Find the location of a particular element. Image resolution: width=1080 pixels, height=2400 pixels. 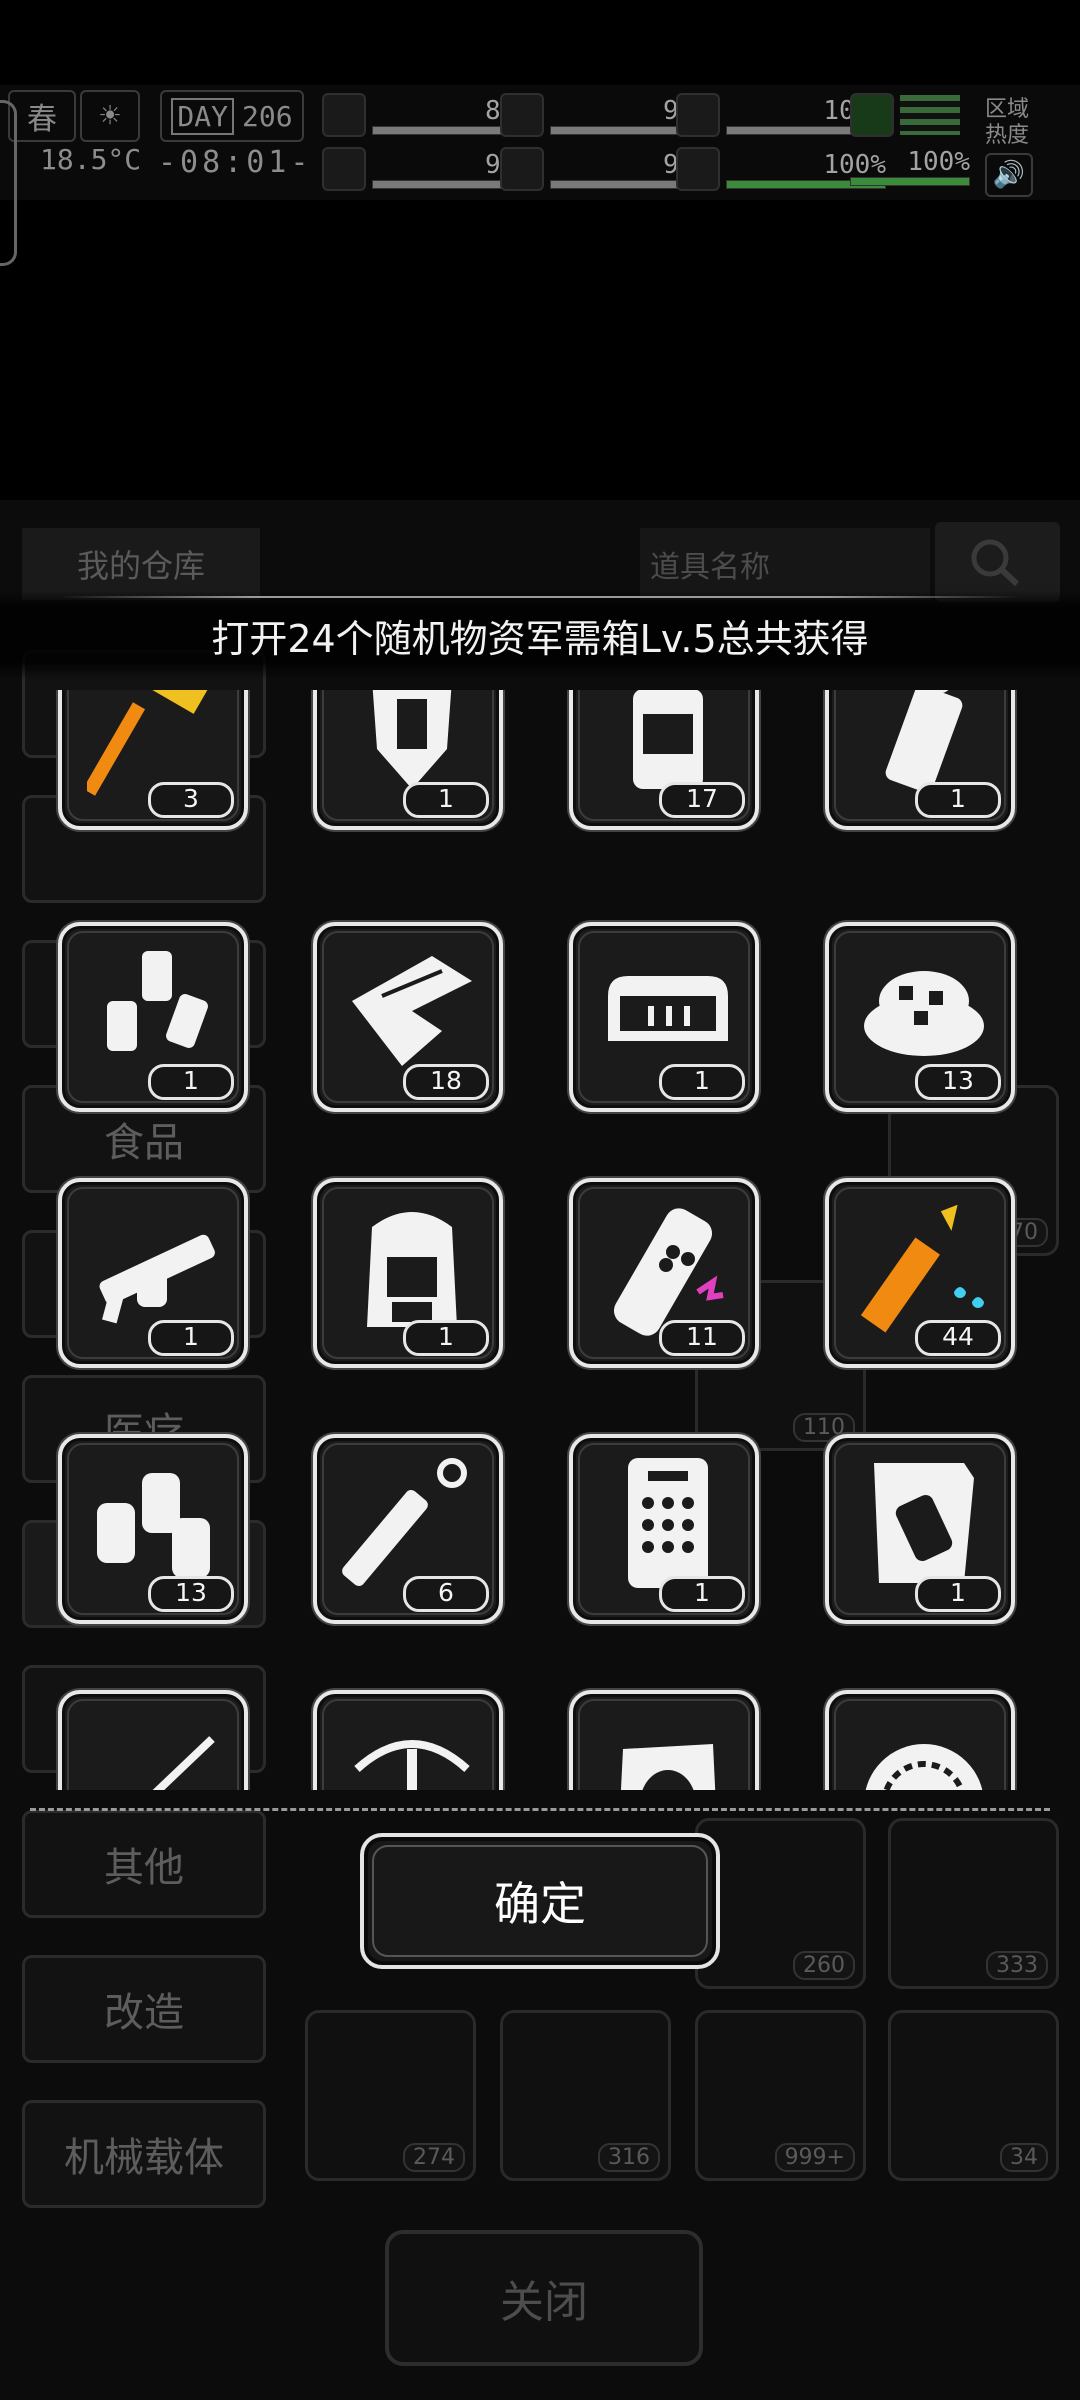

keychain-tool-icon is located at coordinates (404, 1522).